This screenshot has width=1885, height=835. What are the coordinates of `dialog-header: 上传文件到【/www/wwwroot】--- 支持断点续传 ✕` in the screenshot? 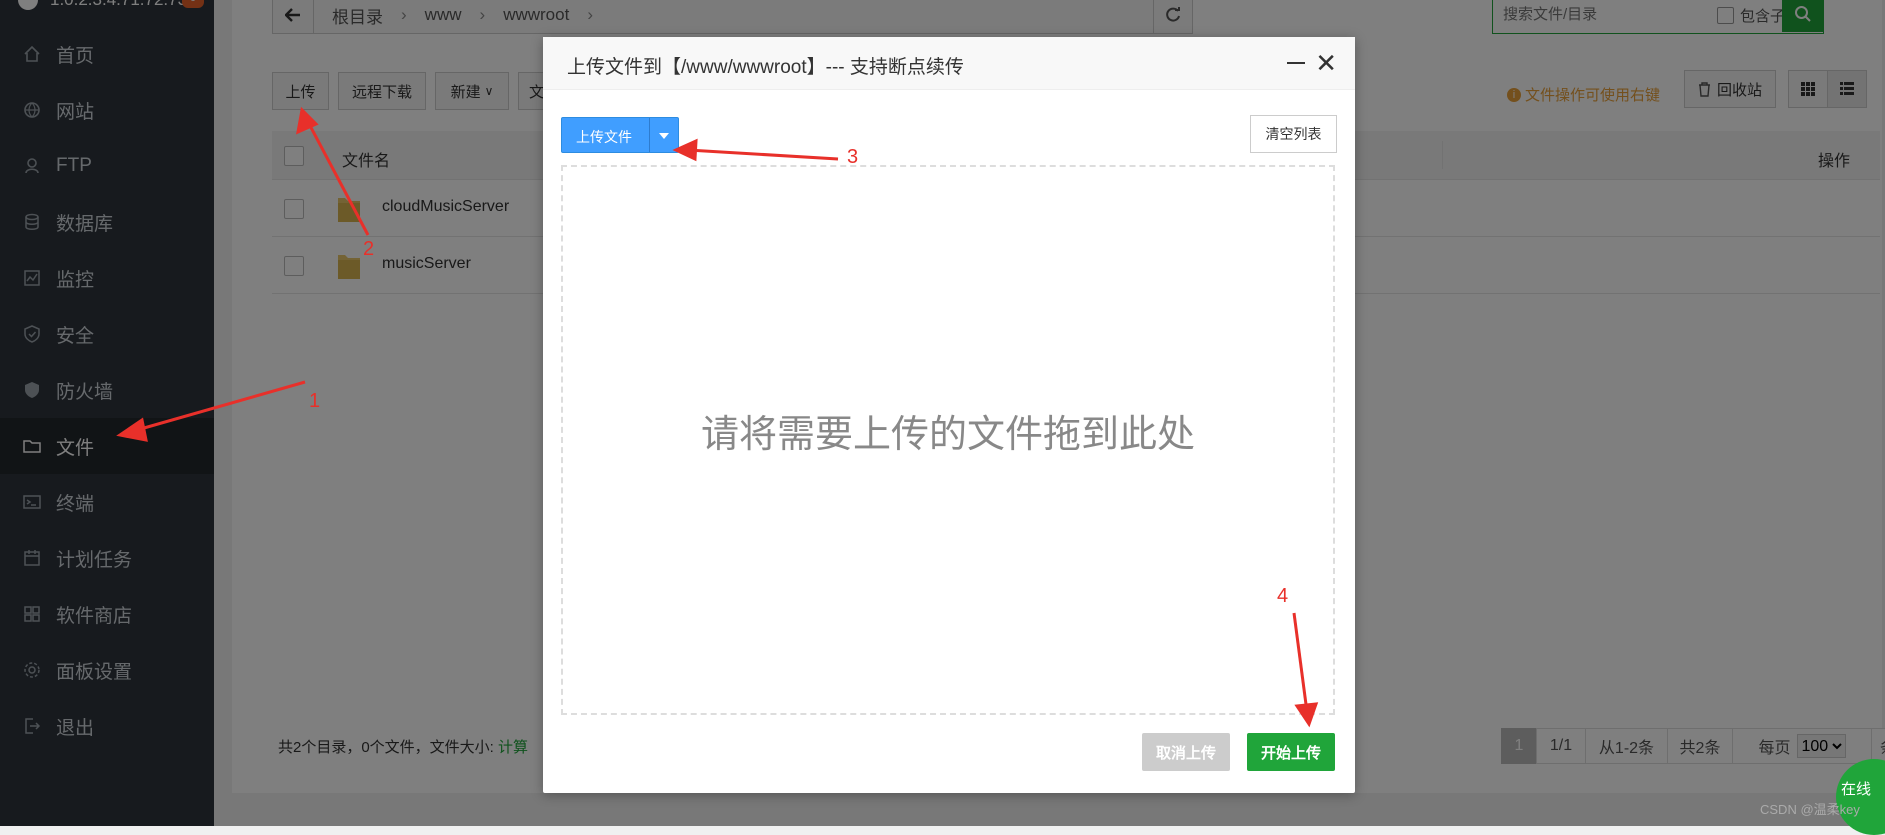 It's located at (949, 63).